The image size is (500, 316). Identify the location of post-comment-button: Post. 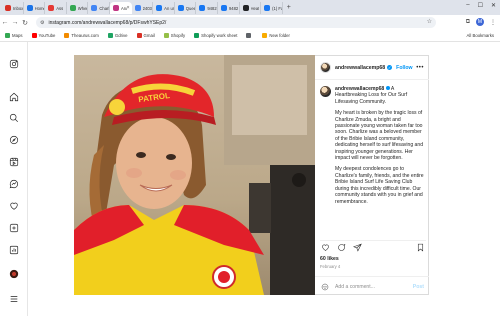
(418, 287).